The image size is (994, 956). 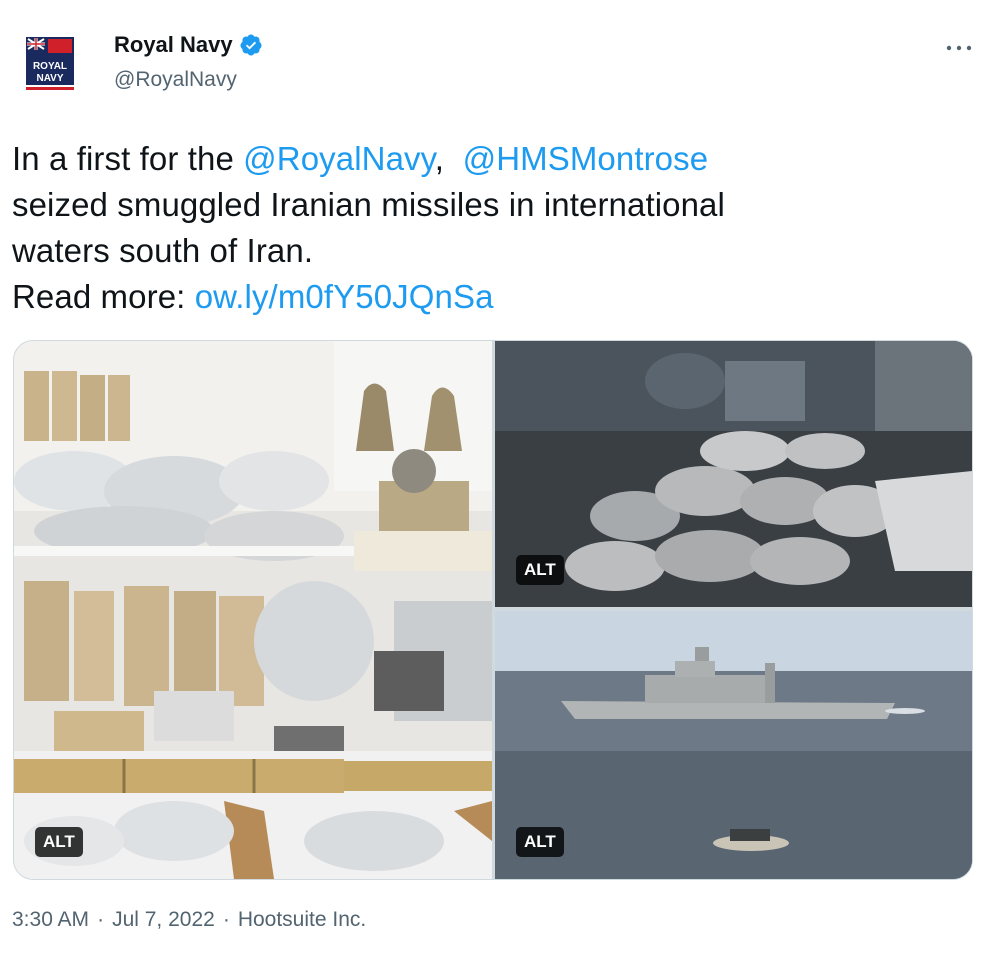 What do you see at coordinates (173, 45) in the screenshot?
I see `author-display-name: Royal Navy` at bounding box center [173, 45].